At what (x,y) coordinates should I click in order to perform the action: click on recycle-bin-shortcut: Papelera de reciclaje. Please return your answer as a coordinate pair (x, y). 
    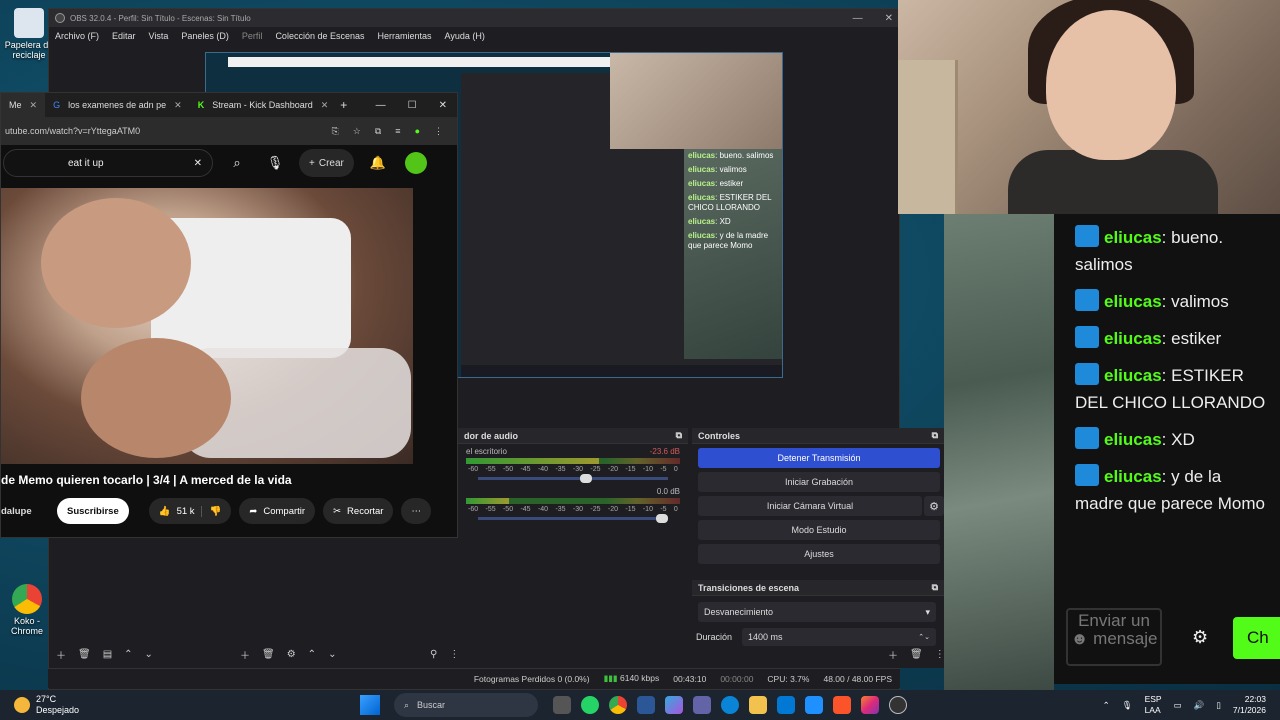
    Looking at the image, I should click on (29, 34).